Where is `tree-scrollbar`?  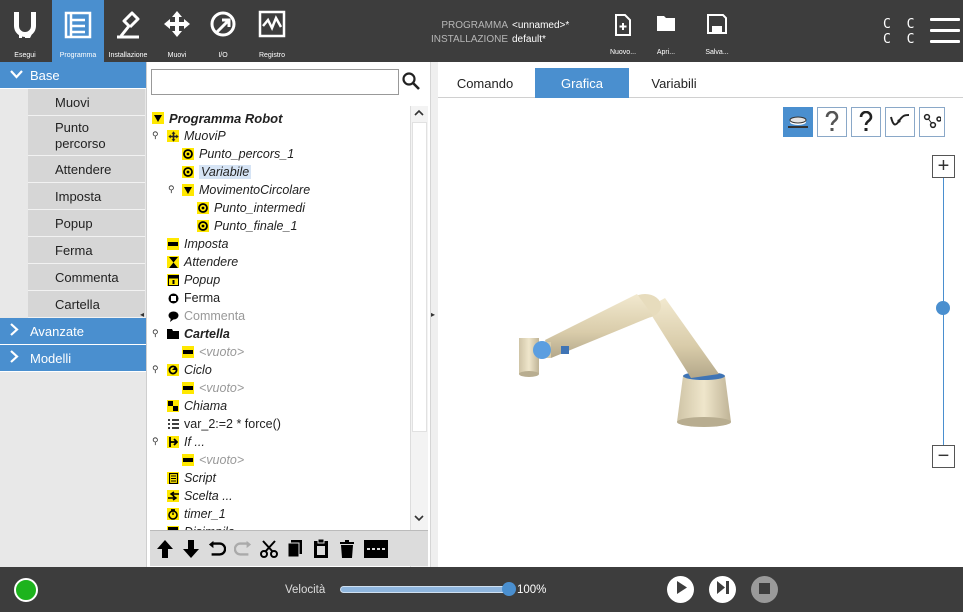 tree-scrollbar is located at coordinates (419, 350).